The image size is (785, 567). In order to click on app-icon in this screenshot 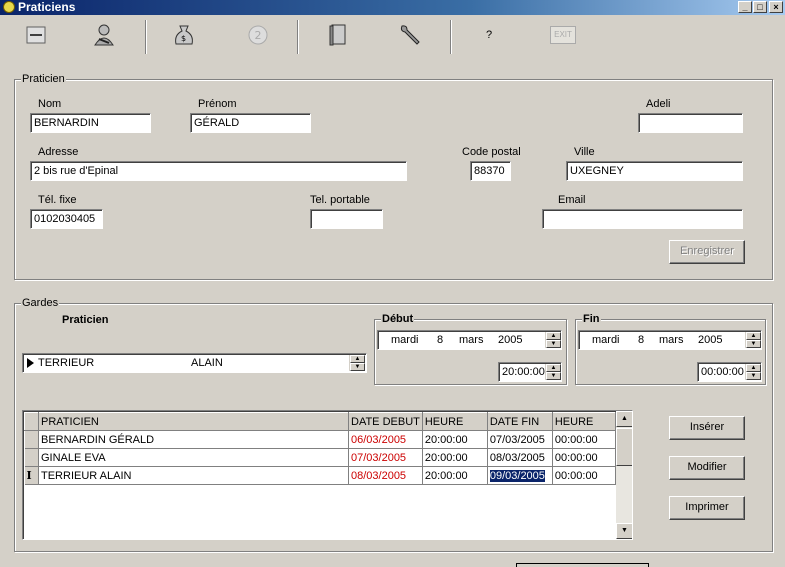, I will do `click(9, 7)`.